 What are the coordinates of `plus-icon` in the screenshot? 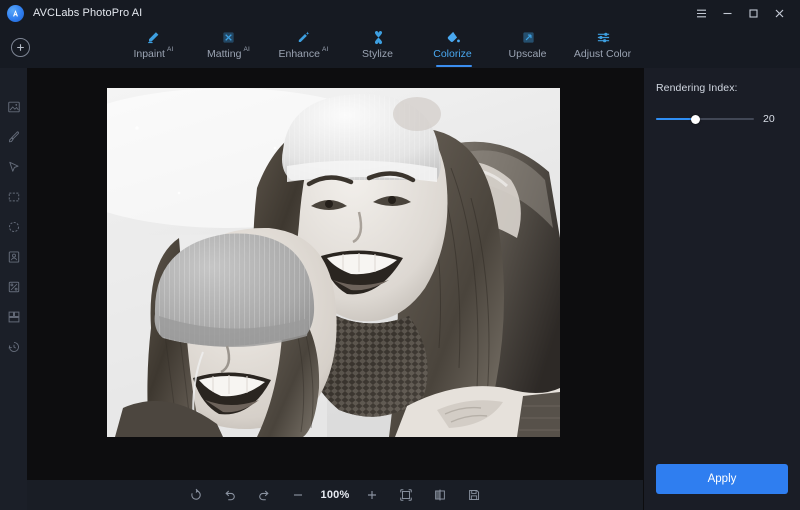 It's located at (372, 495).